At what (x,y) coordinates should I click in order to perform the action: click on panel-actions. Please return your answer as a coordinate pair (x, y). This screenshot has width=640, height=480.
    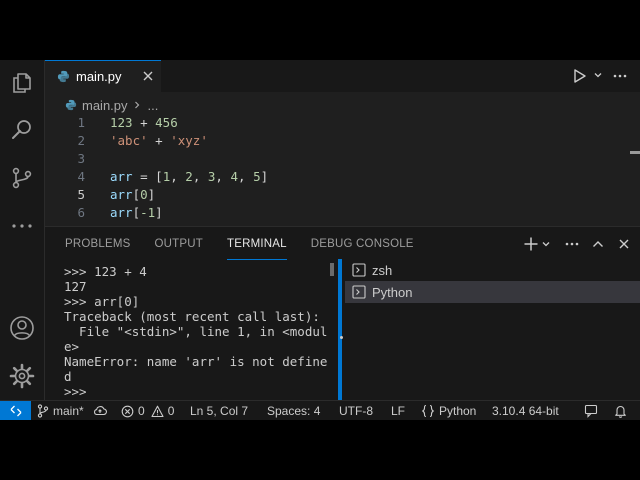
    Looking at the image, I should click on (577, 244).